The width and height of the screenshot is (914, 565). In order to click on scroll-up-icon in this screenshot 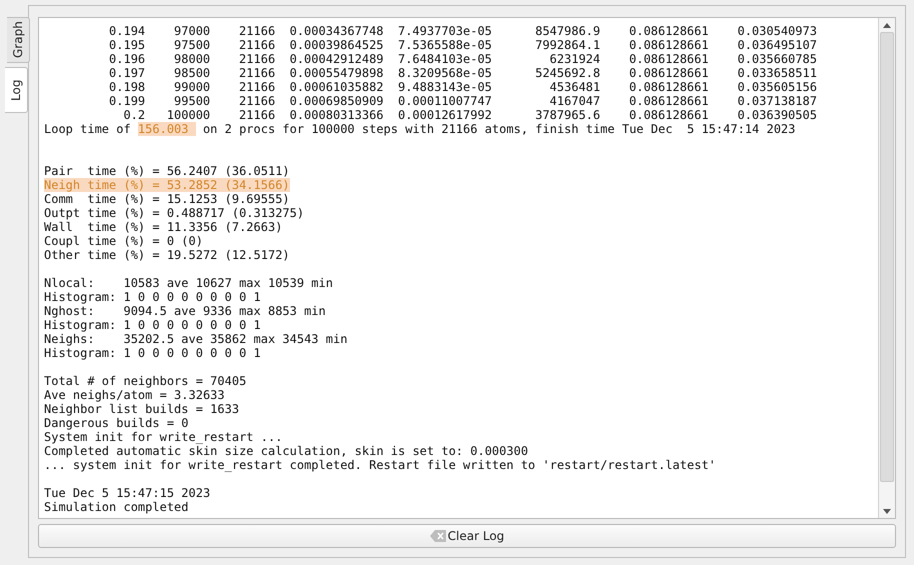, I will do `click(887, 25)`.